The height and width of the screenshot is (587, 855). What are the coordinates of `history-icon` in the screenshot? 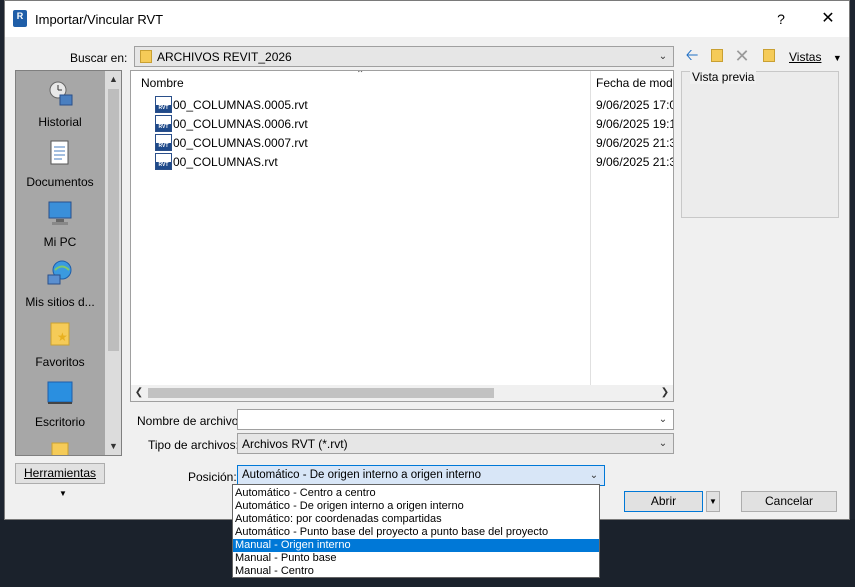 It's located at (60, 93).